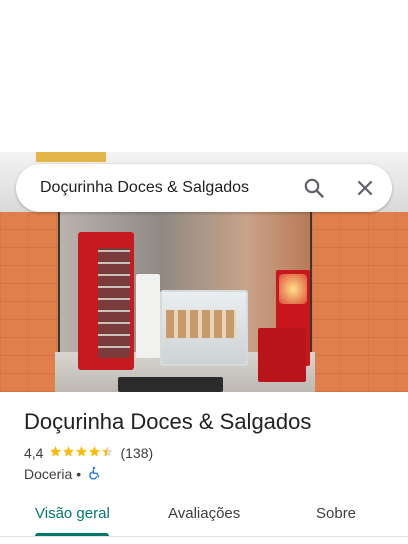 This screenshot has width=408, height=544. I want to click on photo-display-shelf, so click(201, 324).